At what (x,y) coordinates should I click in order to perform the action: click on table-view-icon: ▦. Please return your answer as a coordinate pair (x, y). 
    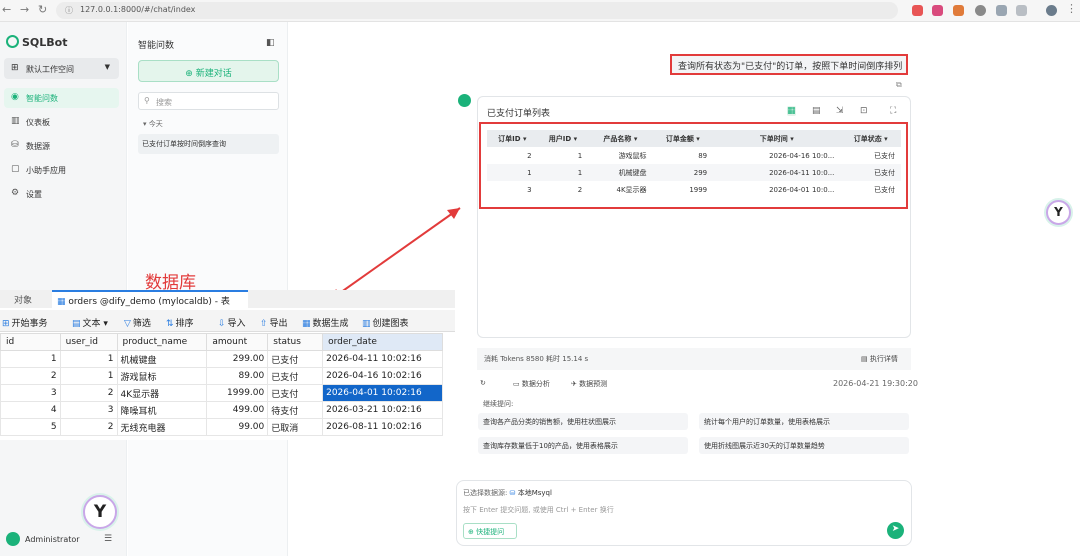
    Looking at the image, I should click on (791, 111).